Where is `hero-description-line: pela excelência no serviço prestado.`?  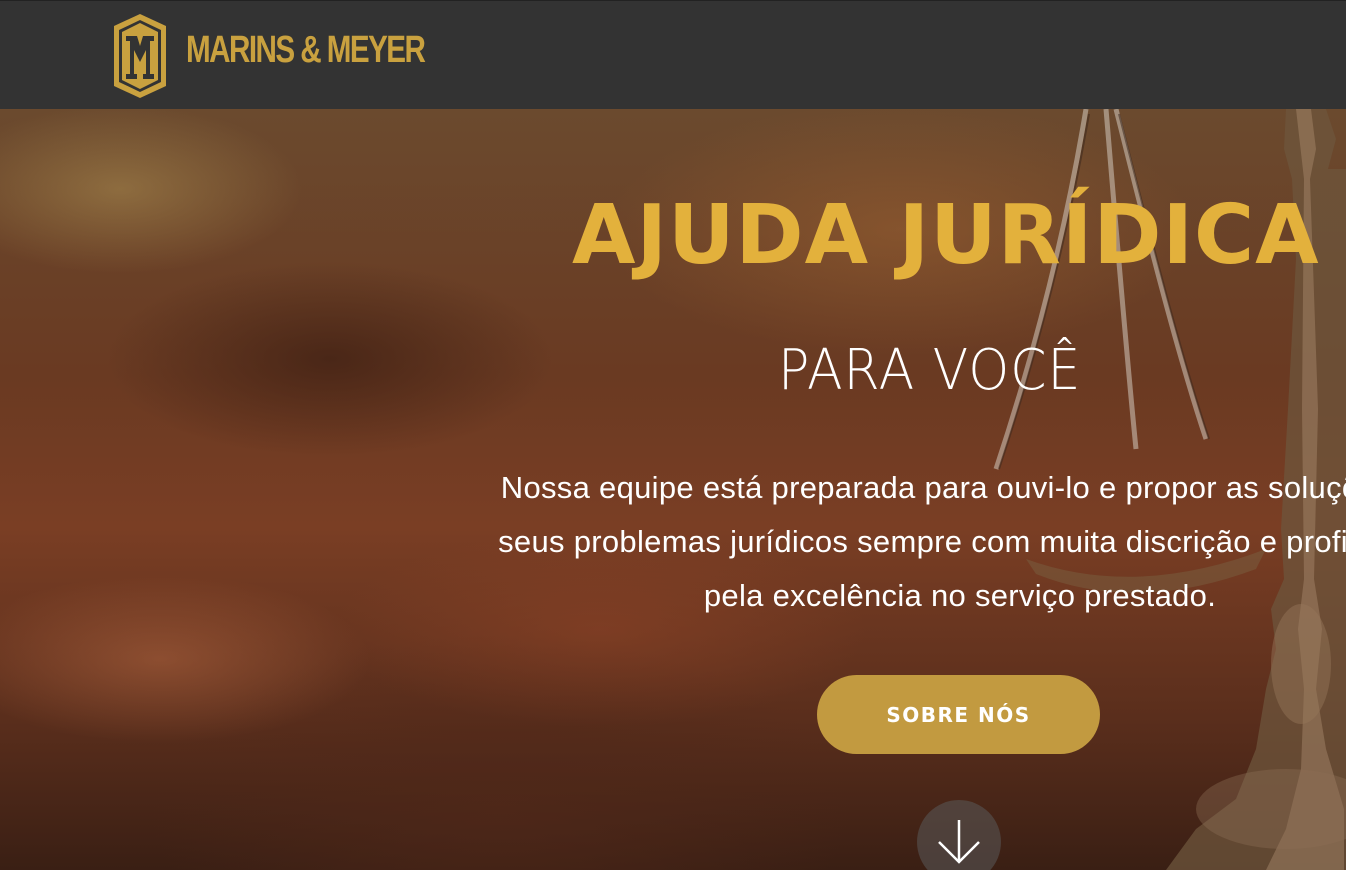 hero-description-line: pela excelência no serviço prestado. is located at coordinates (960, 595).